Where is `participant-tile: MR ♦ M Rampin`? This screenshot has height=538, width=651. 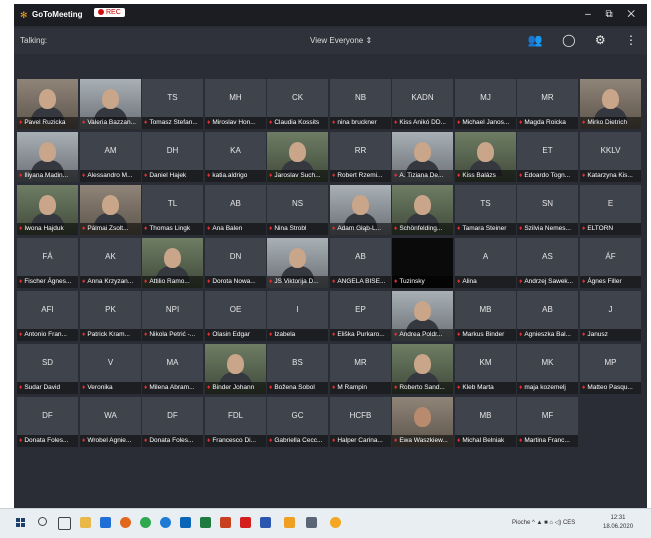 participant-tile: MR ♦ M Rampin is located at coordinates (360, 369).